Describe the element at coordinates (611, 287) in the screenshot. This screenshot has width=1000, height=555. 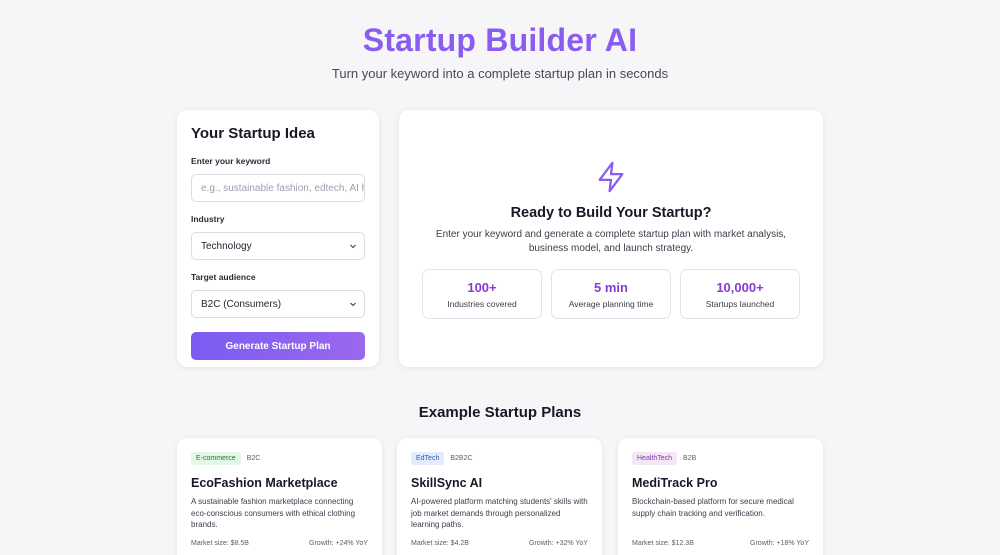
I see `stat-value: 5 min` at that location.